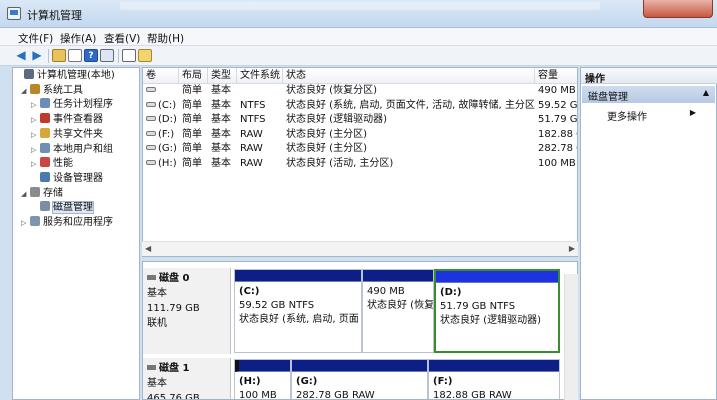  Describe the element at coordinates (165, 38) in the screenshot. I see `menu-help: 帮助(H)` at that location.